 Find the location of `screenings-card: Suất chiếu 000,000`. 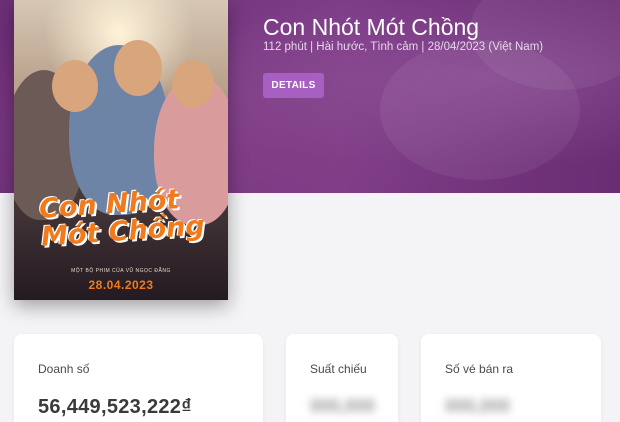

screenings-card: Suất chiếu 000,000 is located at coordinates (342, 378).